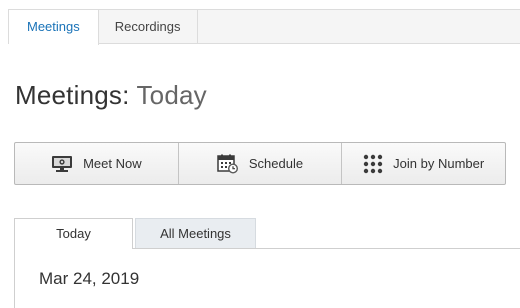 Image resolution: width=520 pixels, height=308 pixels. Describe the element at coordinates (195, 233) in the screenshot. I see `tab-all-meetings: All Meetings` at that location.